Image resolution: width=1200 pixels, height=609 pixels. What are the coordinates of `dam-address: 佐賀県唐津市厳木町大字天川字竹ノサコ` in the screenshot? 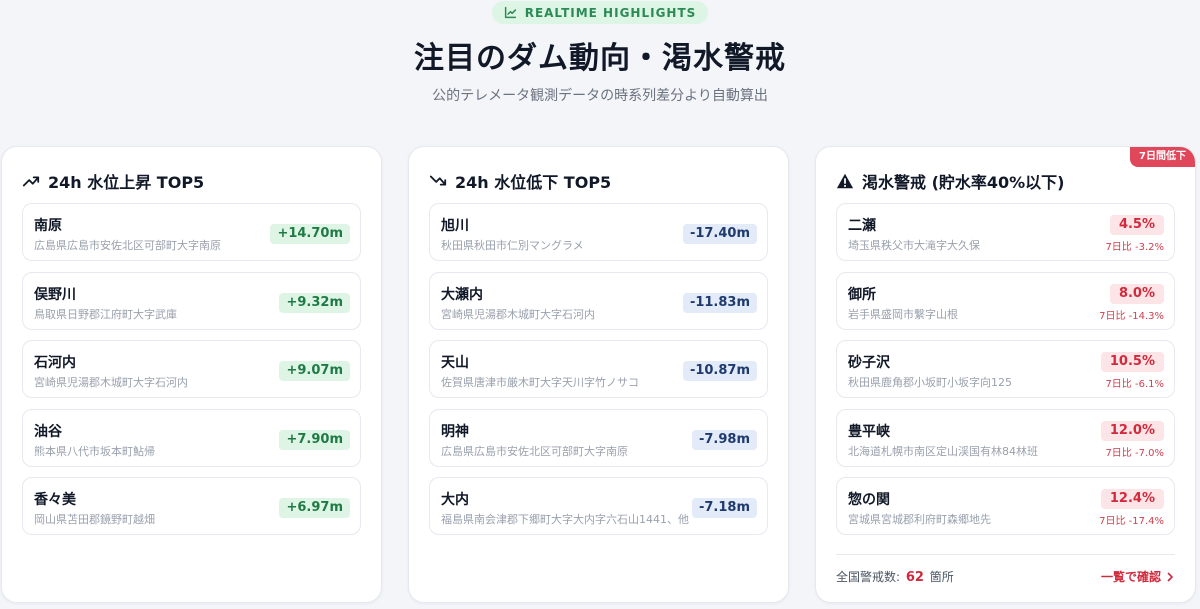 It's located at (540, 382).